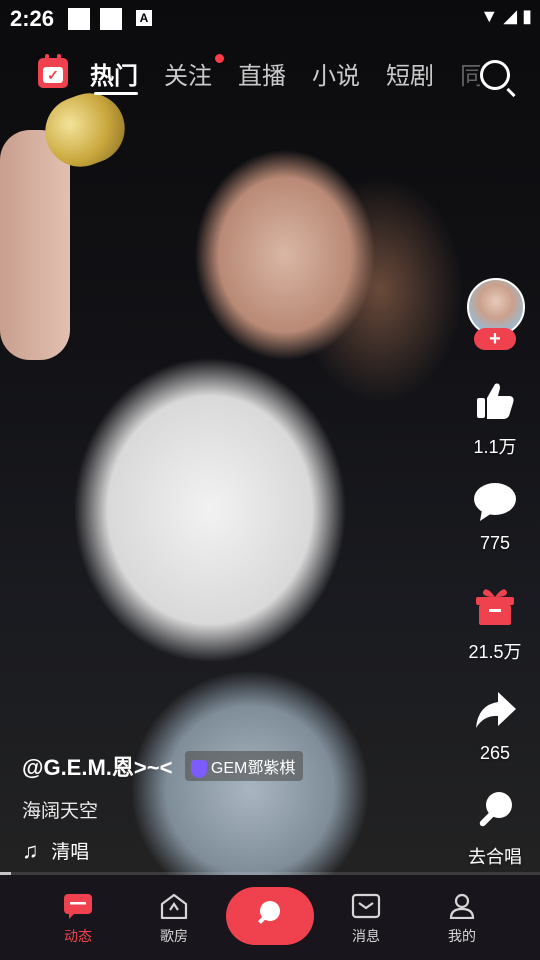 The image size is (540, 960). I want to click on tab-live: 直播, so click(262, 73).